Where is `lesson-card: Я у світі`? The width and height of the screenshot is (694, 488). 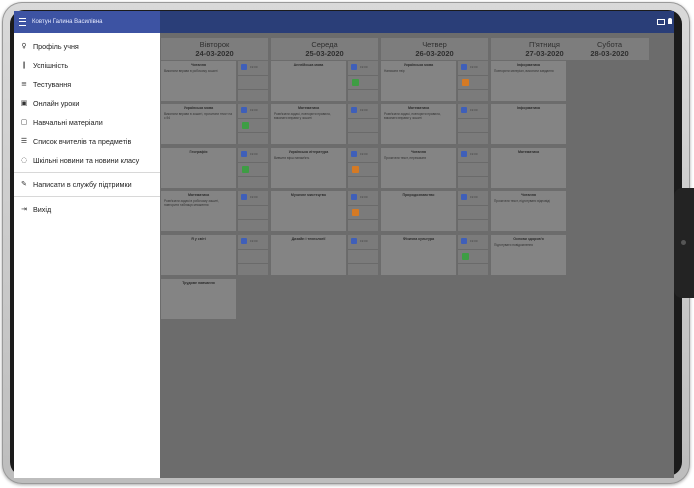
lesson-card: Я у світі is located at coordinates (198, 255).